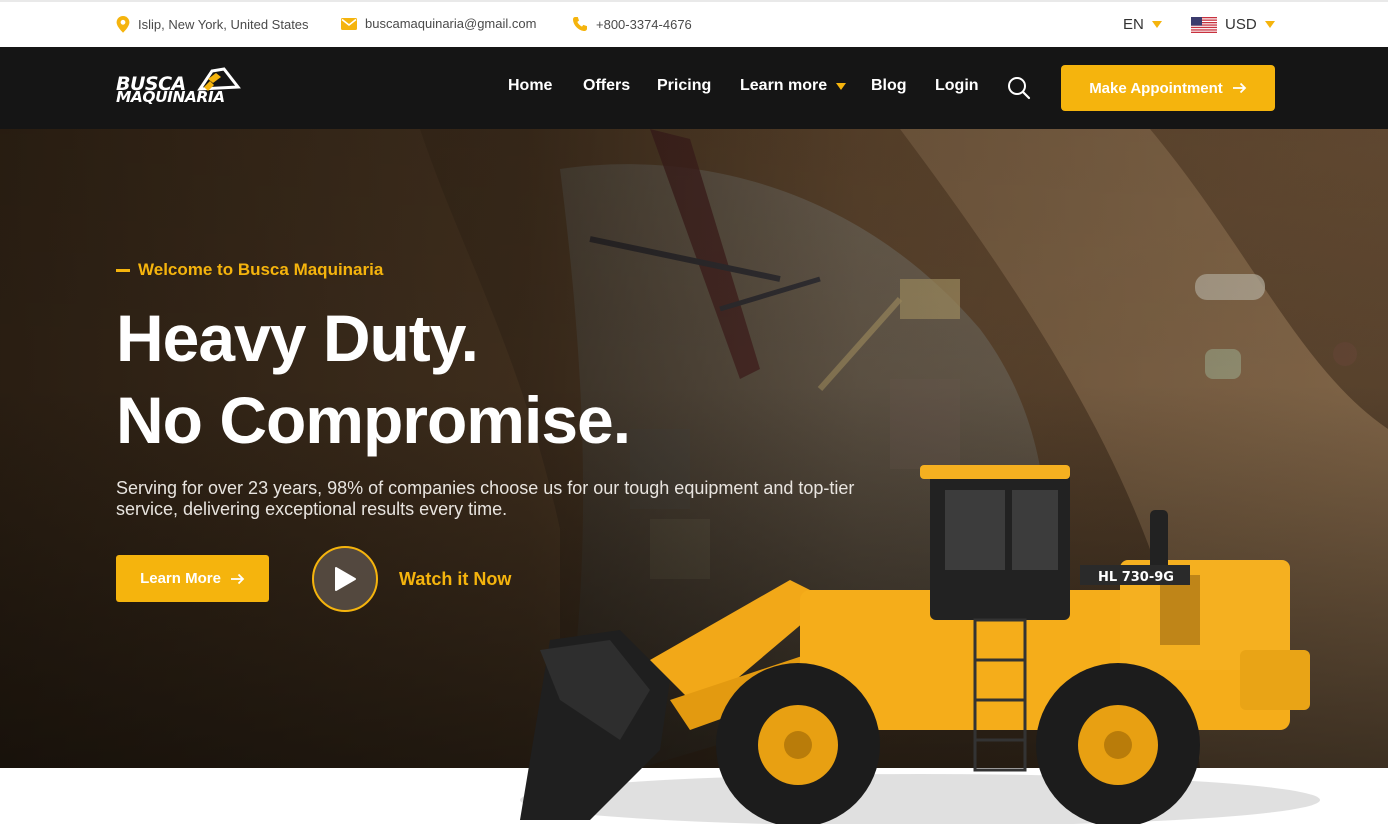 The height and width of the screenshot is (824, 1388). I want to click on currency-selector: USD, so click(1233, 24).